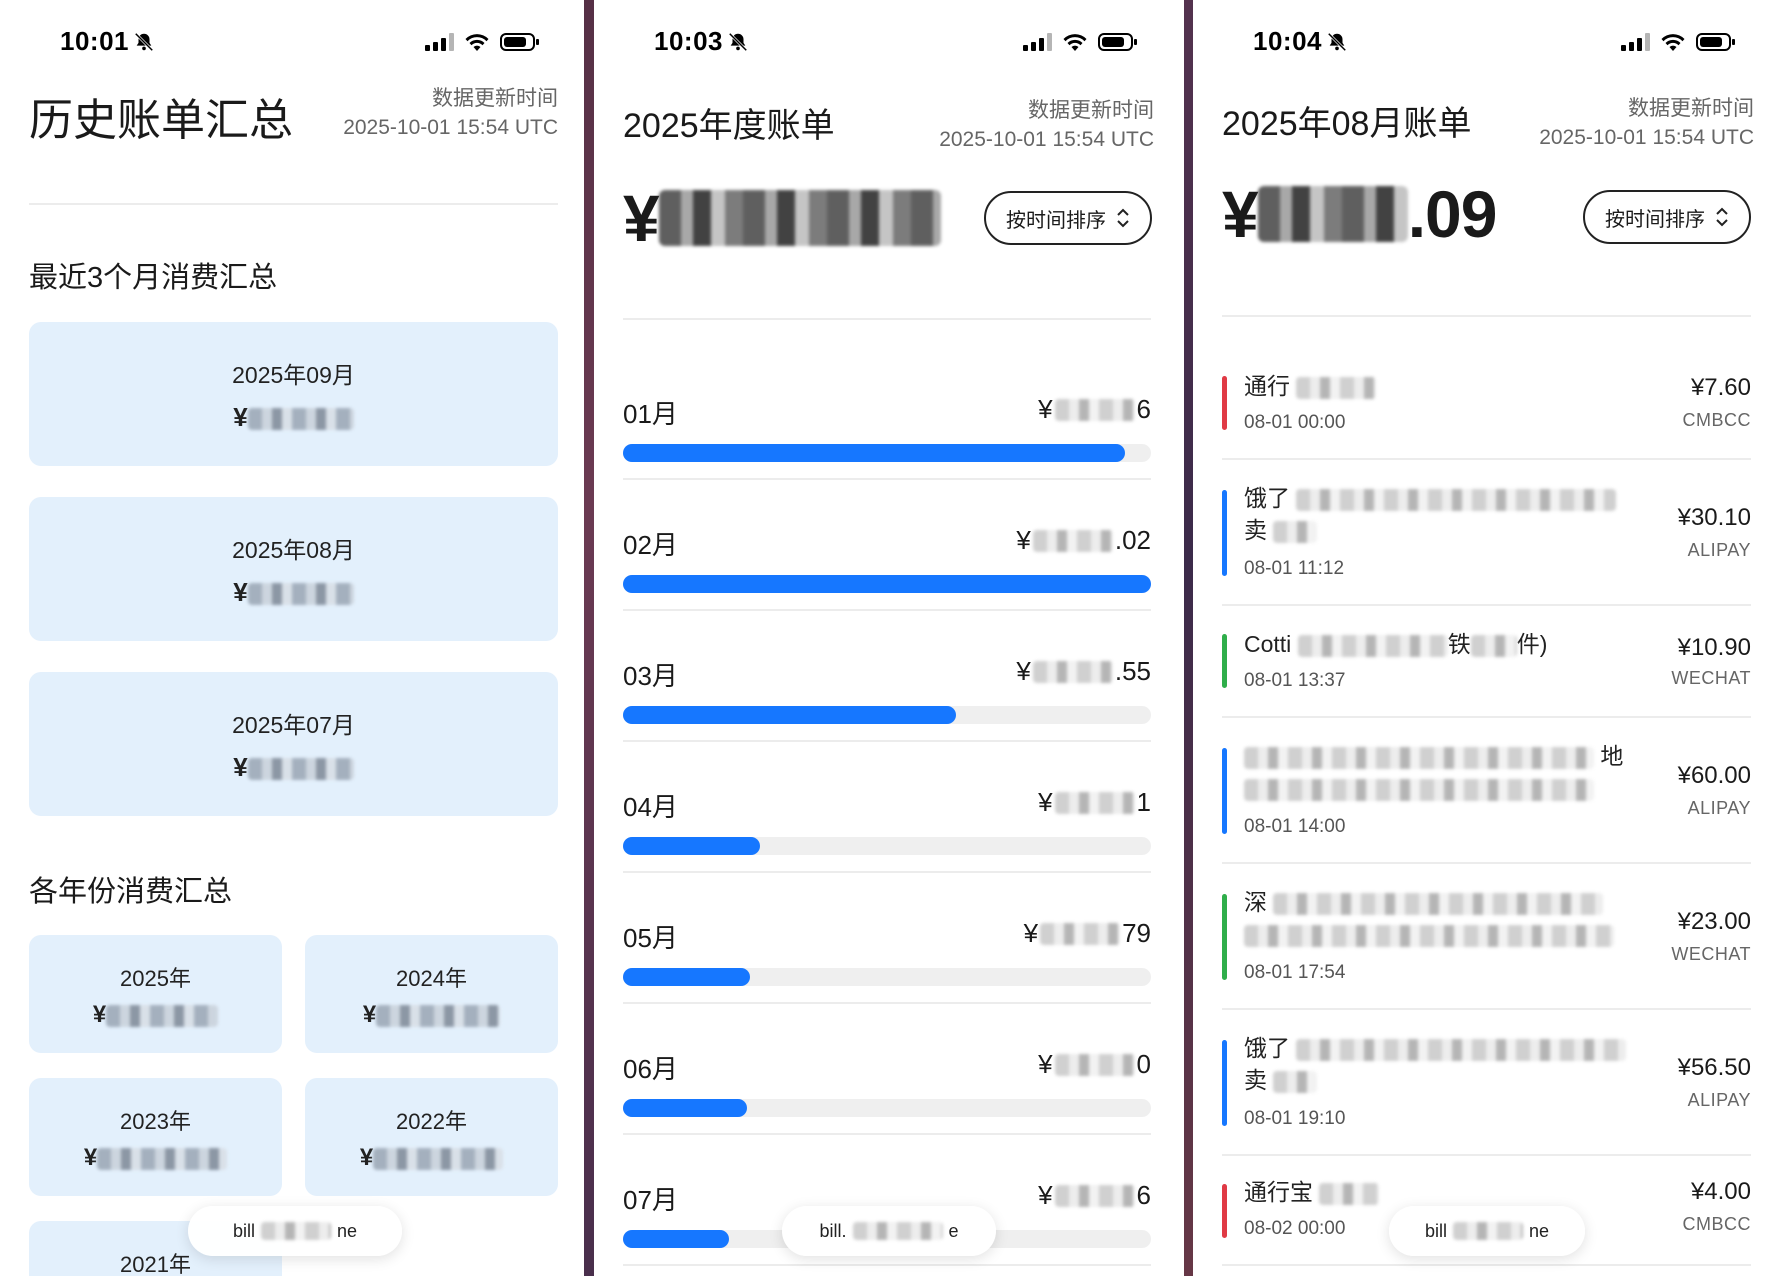 This screenshot has width=1782, height=1276. I want to click on monthly-total-amount: ¥ .09, so click(1359, 214).